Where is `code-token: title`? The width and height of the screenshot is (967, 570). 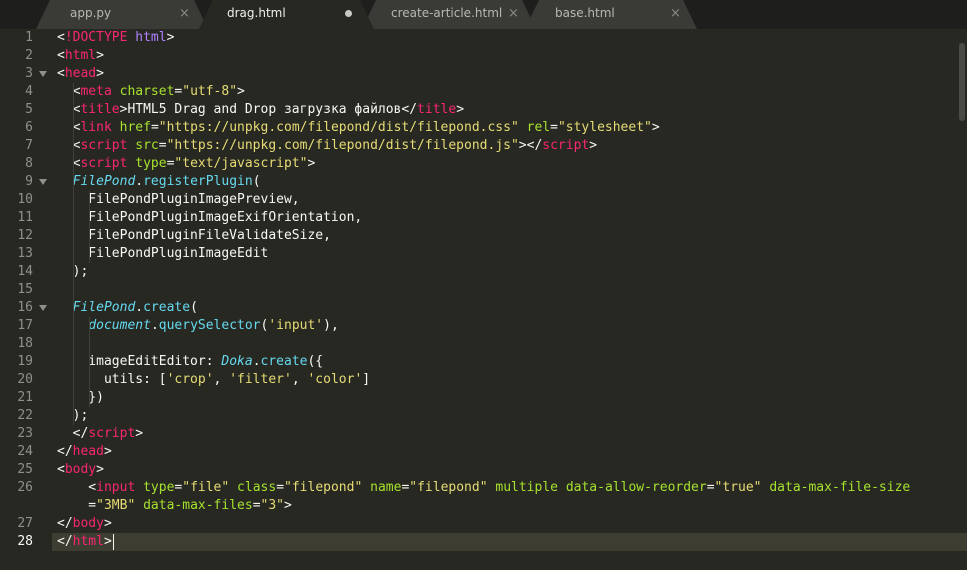
code-token: title is located at coordinates (100, 109).